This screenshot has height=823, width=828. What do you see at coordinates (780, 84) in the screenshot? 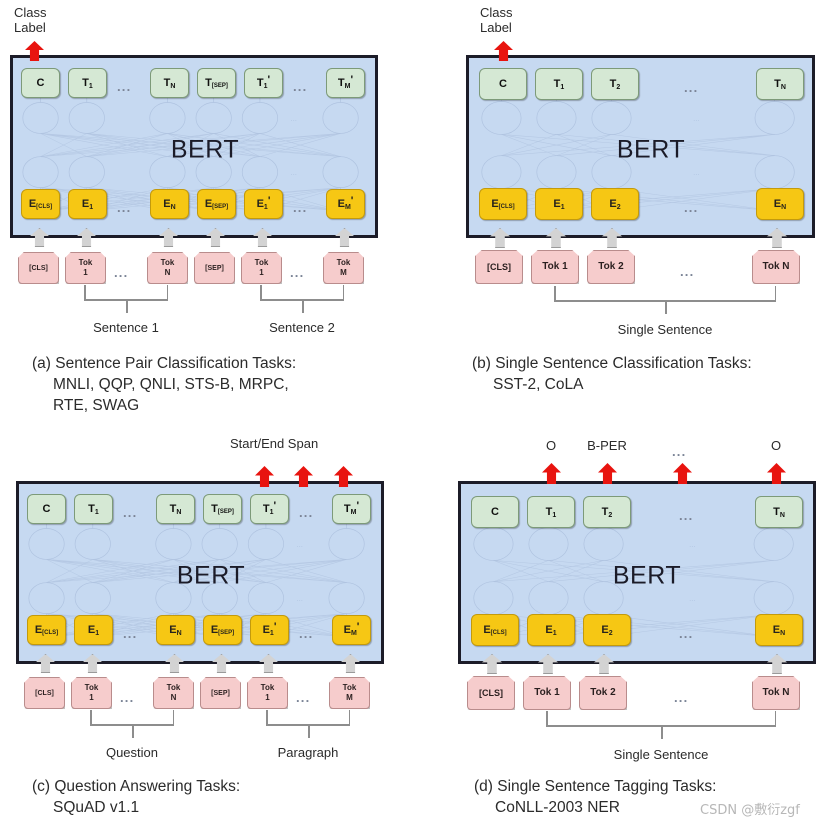
I see `output-token-b-4: TN` at bounding box center [780, 84].